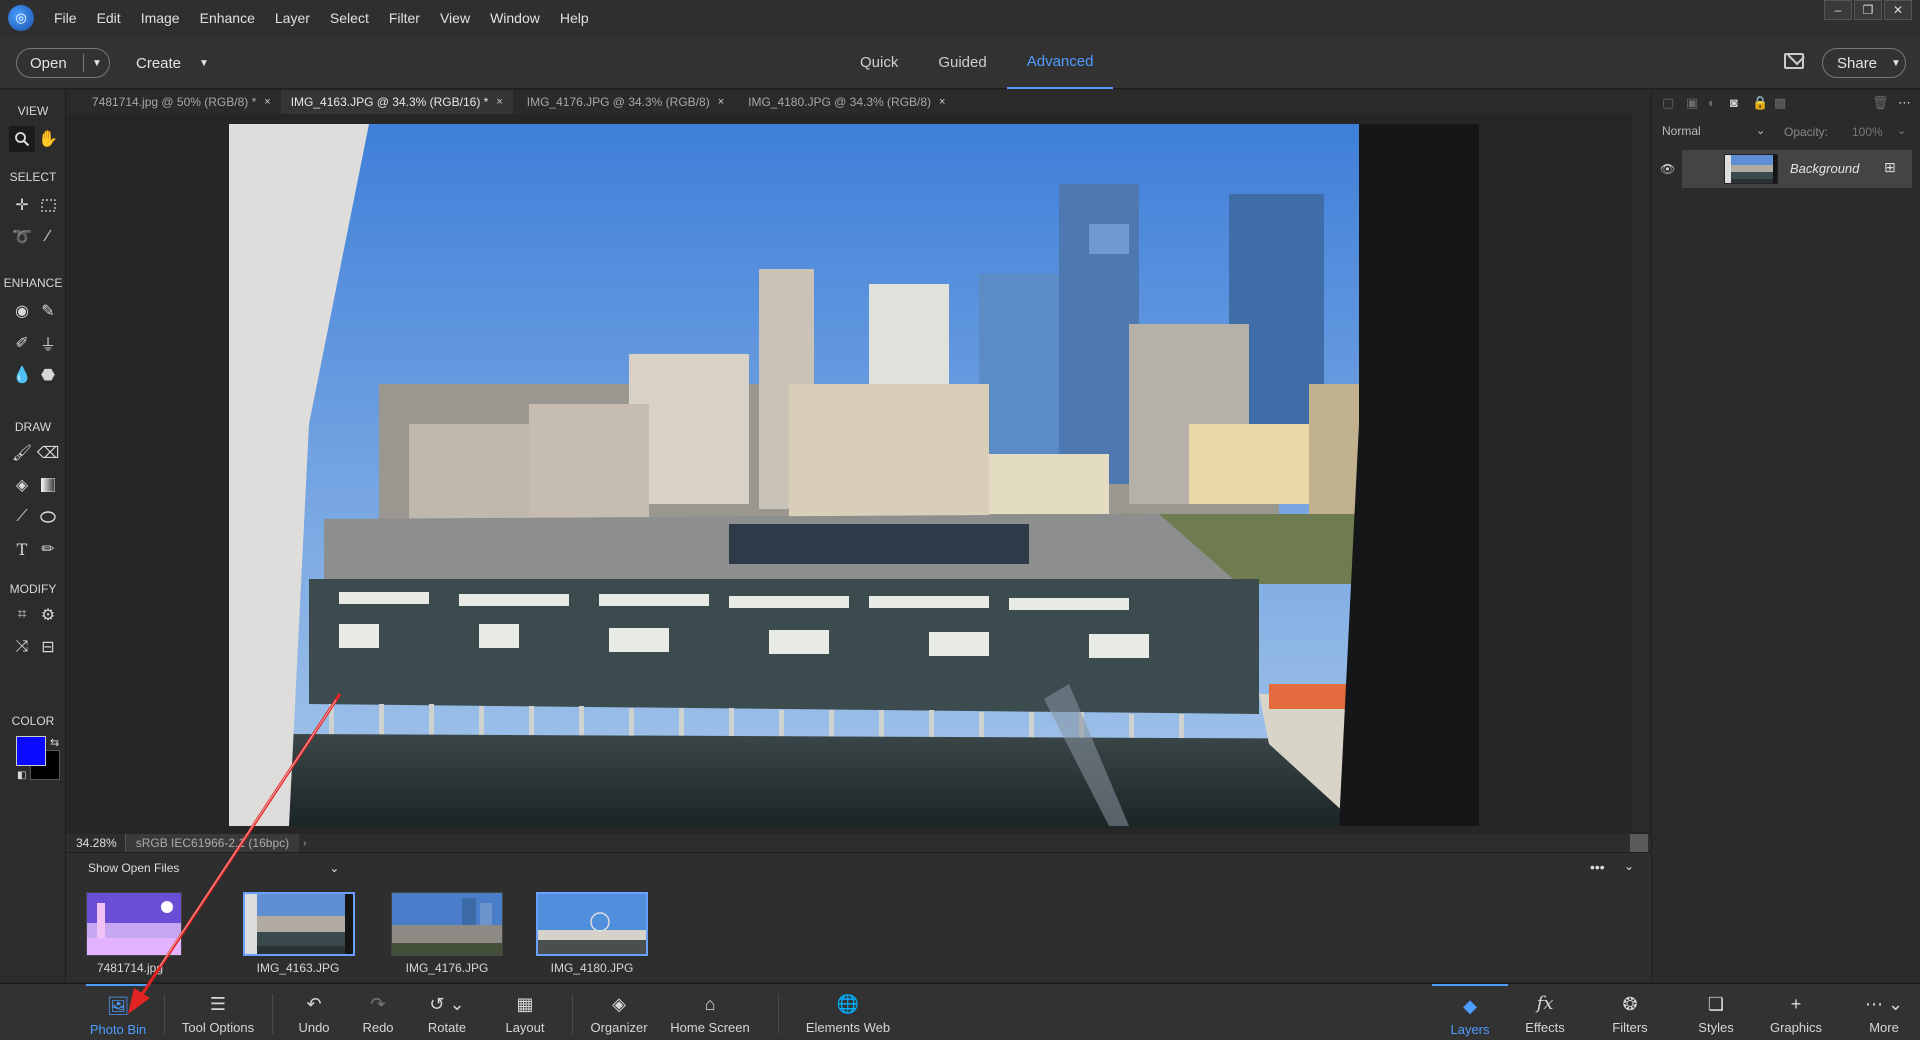  I want to click on redo-button: ↷ Redo, so click(378, 1012).